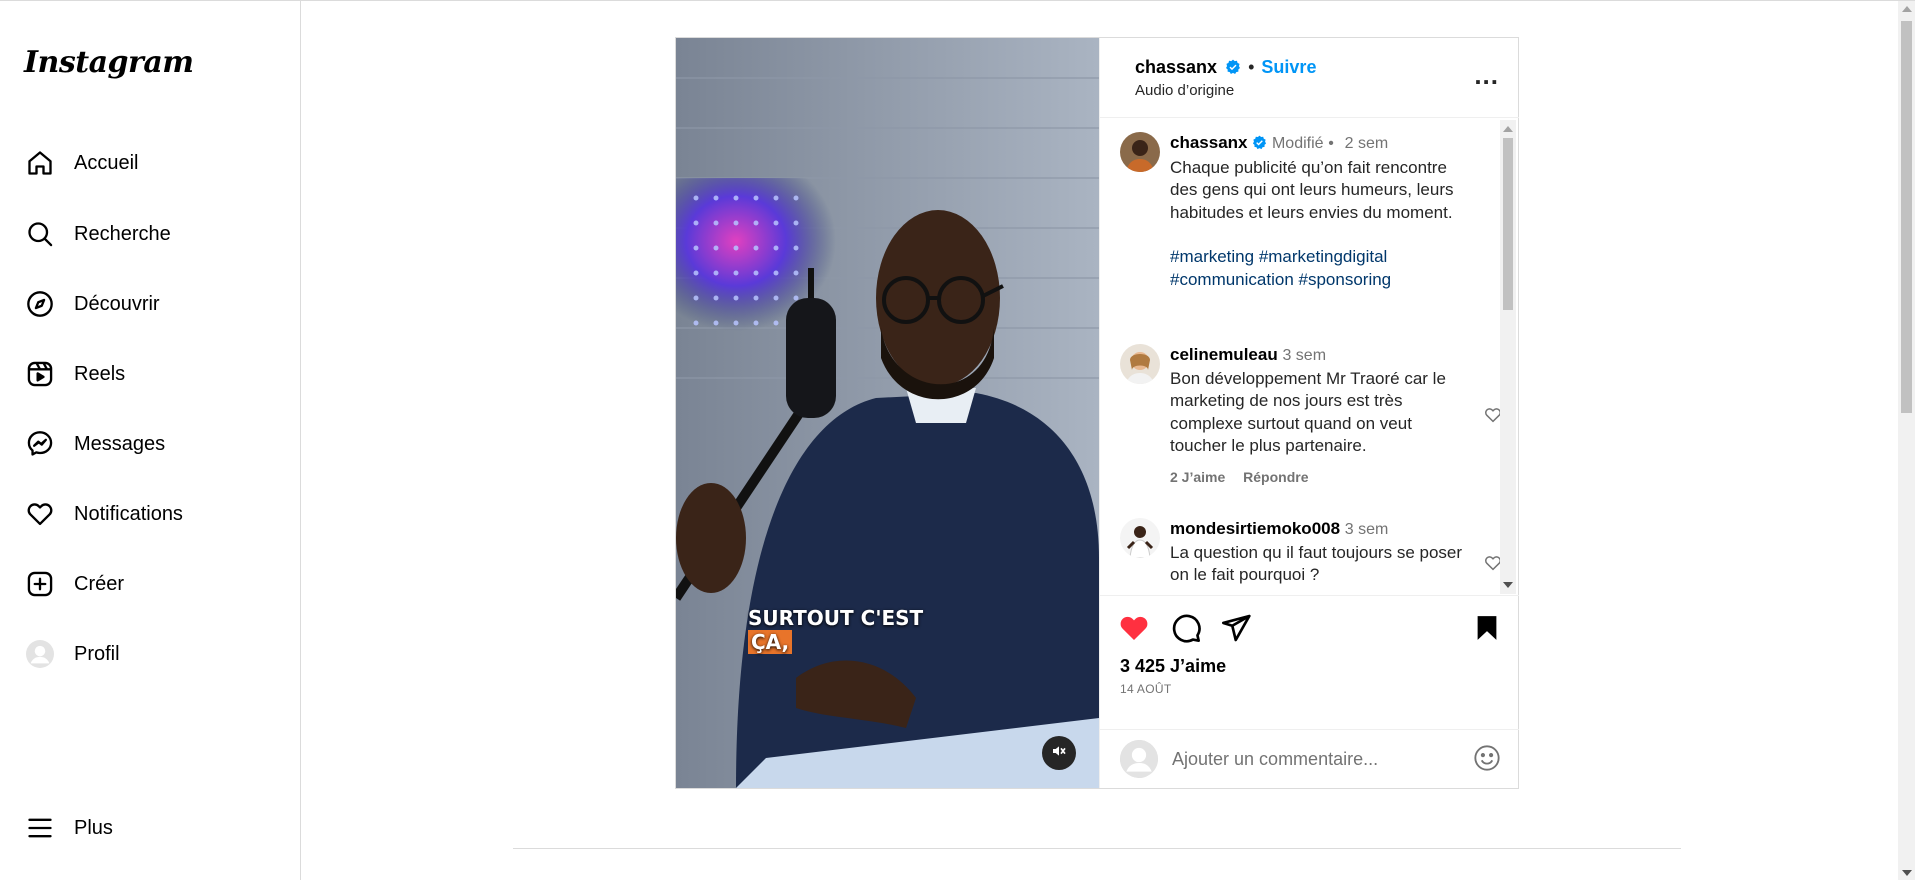 This screenshot has height=880, width=1915. What do you see at coordinates (40, 374) in the screenshot?
I see `reels-icon` at bounding box center [40, 374].